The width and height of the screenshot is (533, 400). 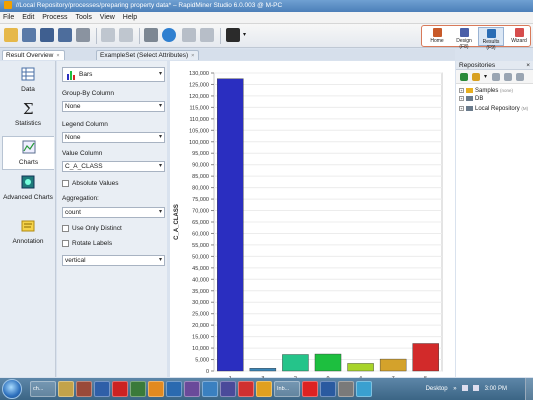 What do you see at coordinates (464, 32) in the screenshot?
I see `design-icon` at bounding box center [464, 32].